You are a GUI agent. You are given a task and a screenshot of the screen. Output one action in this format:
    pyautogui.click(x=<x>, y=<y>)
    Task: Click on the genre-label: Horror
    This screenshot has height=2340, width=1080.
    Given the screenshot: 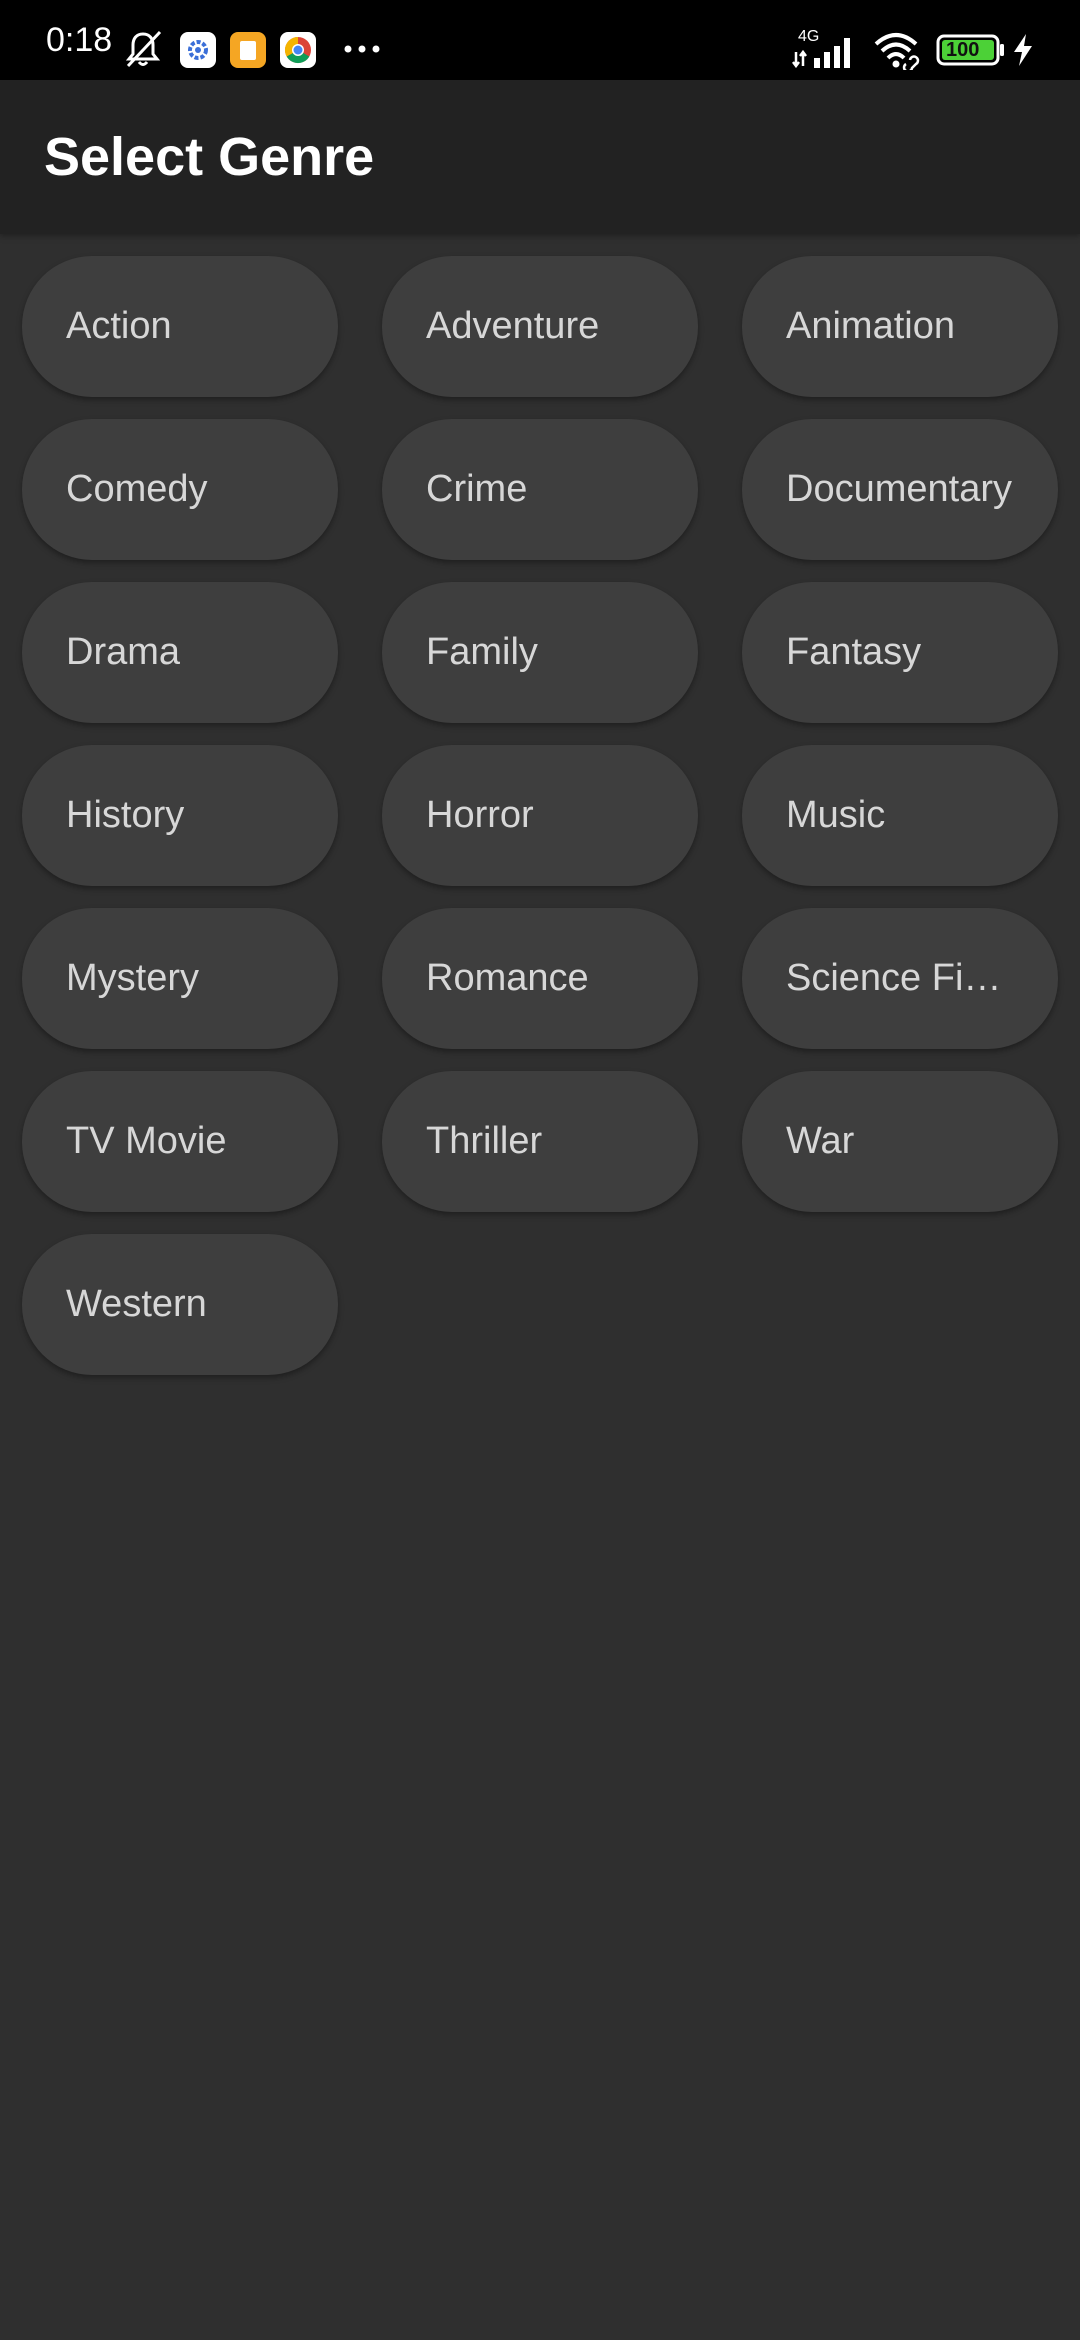 What is the action you would take?
    pyautogui.click(x=480, y=815)
    